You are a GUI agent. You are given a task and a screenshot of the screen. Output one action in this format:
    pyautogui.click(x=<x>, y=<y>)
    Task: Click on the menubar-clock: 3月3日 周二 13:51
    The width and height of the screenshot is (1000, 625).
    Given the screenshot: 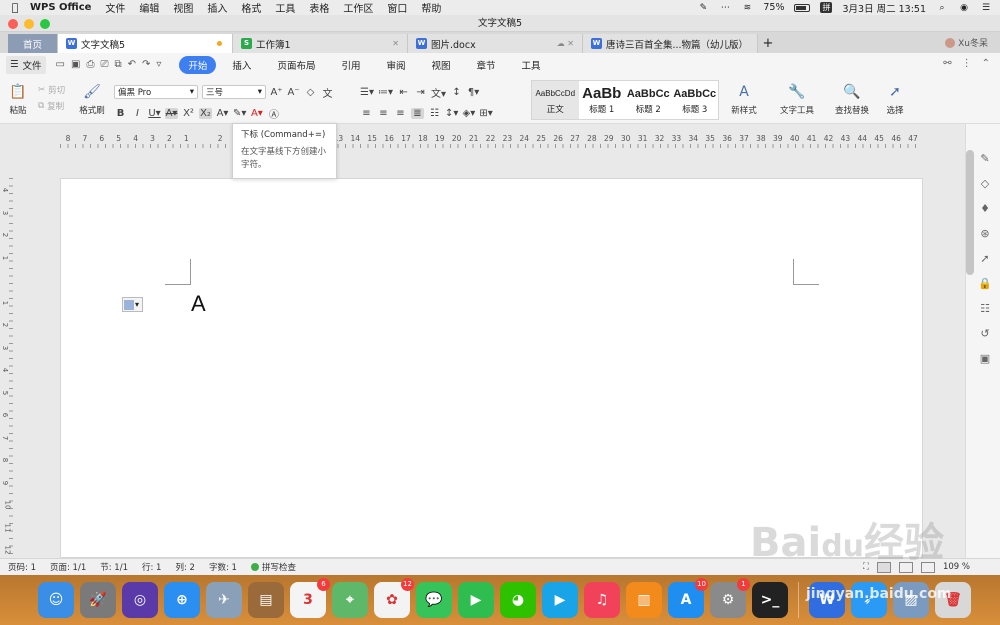 What is the action you would take?
    pyautogui.click(x=884, y=8)
    